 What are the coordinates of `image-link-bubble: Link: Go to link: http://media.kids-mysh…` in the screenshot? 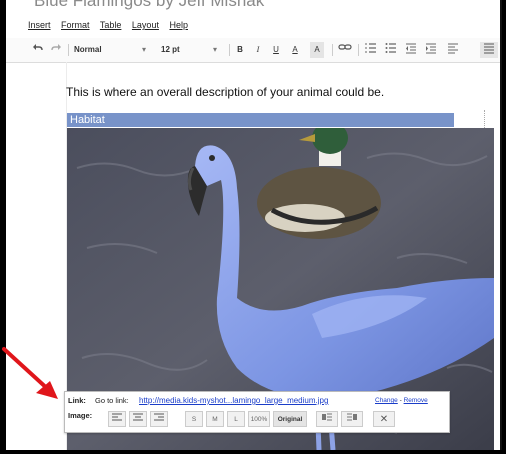 It's located at (257, 412).